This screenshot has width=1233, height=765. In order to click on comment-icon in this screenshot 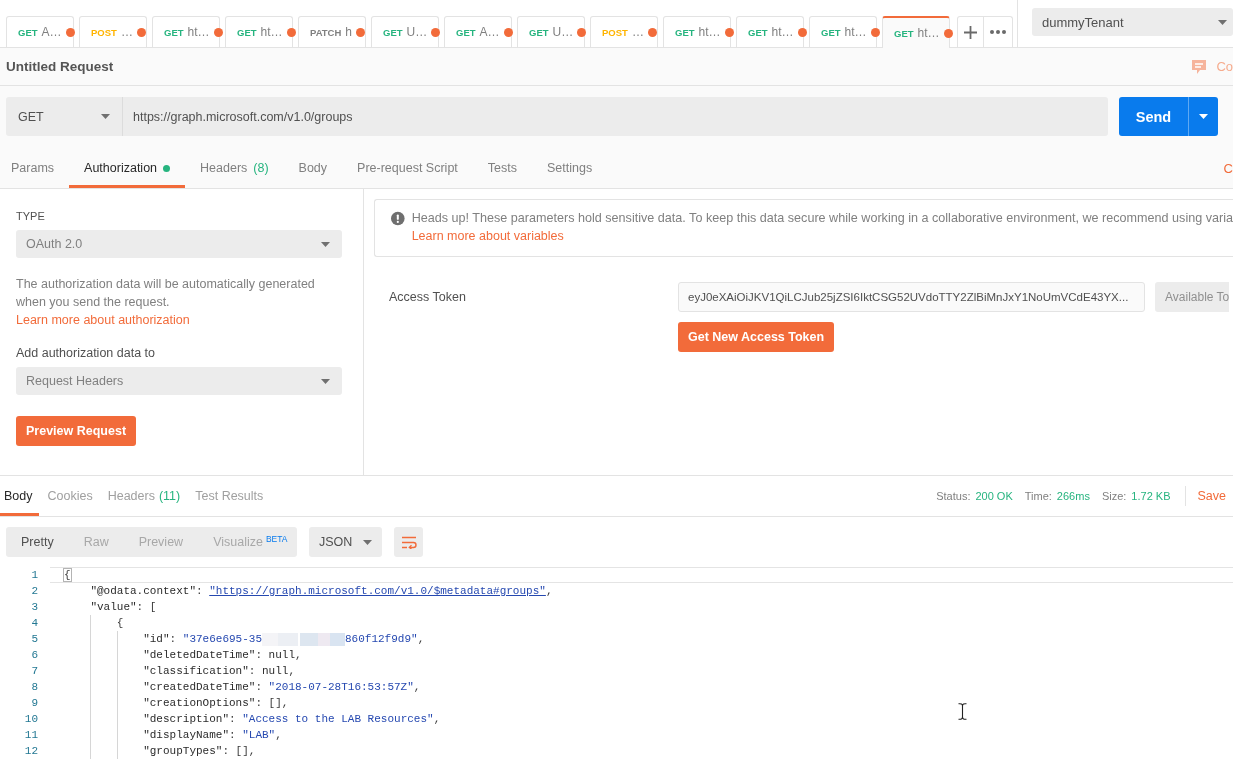, I will do `click(1199, 66)`.